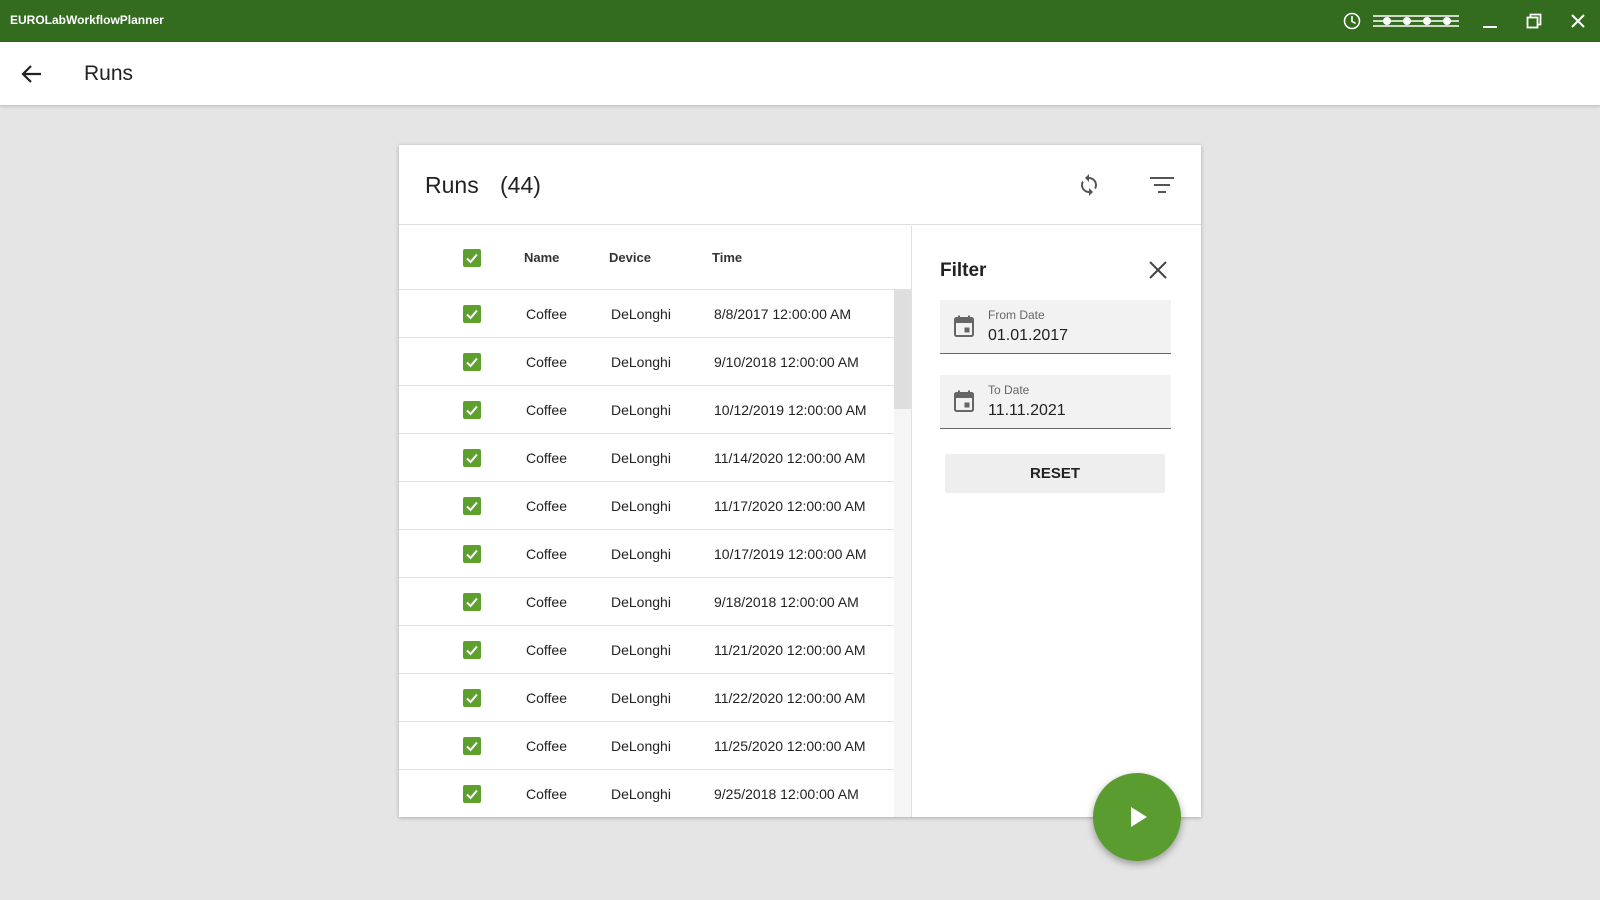  What do you see at coordinates (800, 74) in the screenshot?
I see `app-bar: Runs` at bounding box center [800, 74].